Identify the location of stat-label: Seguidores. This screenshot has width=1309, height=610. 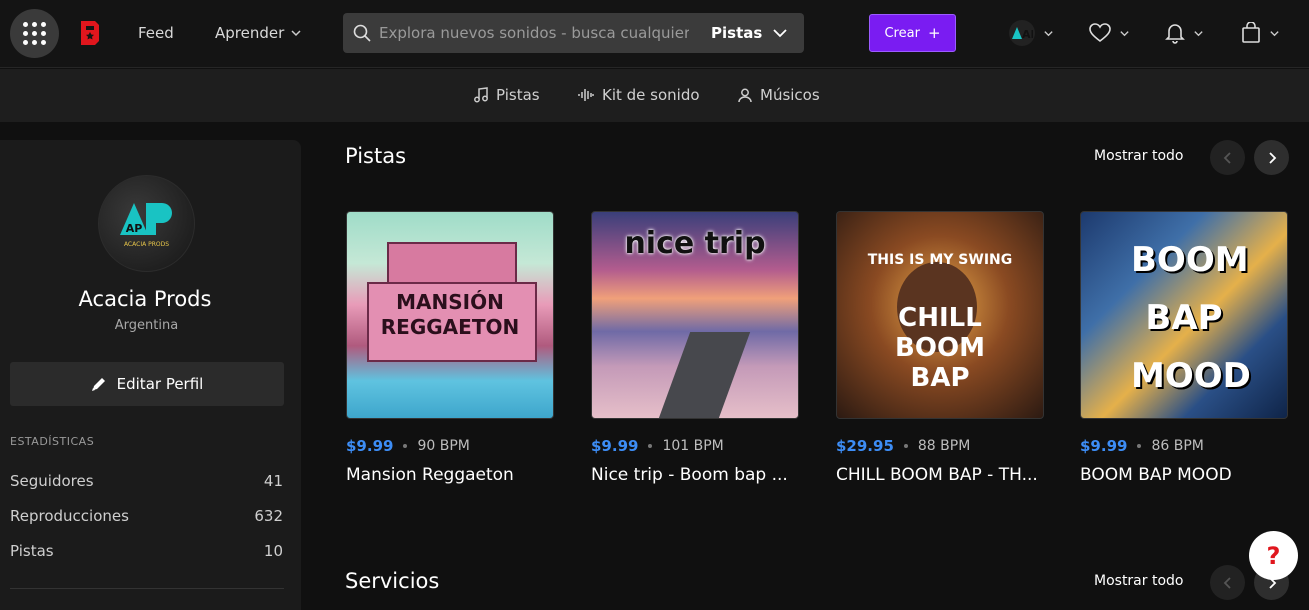
(52, 481).